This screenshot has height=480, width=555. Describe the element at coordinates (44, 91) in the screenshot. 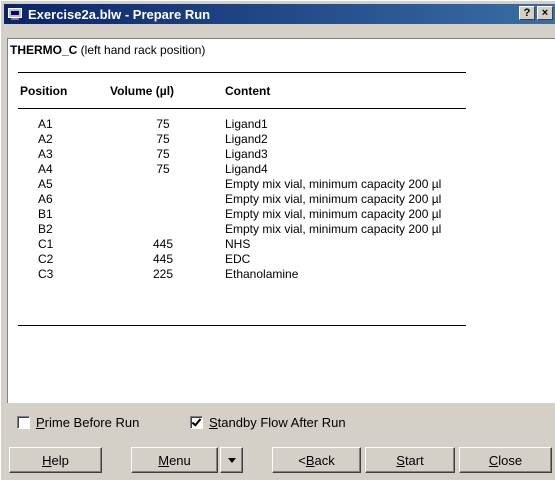

I see `header-position: Position` at that location.